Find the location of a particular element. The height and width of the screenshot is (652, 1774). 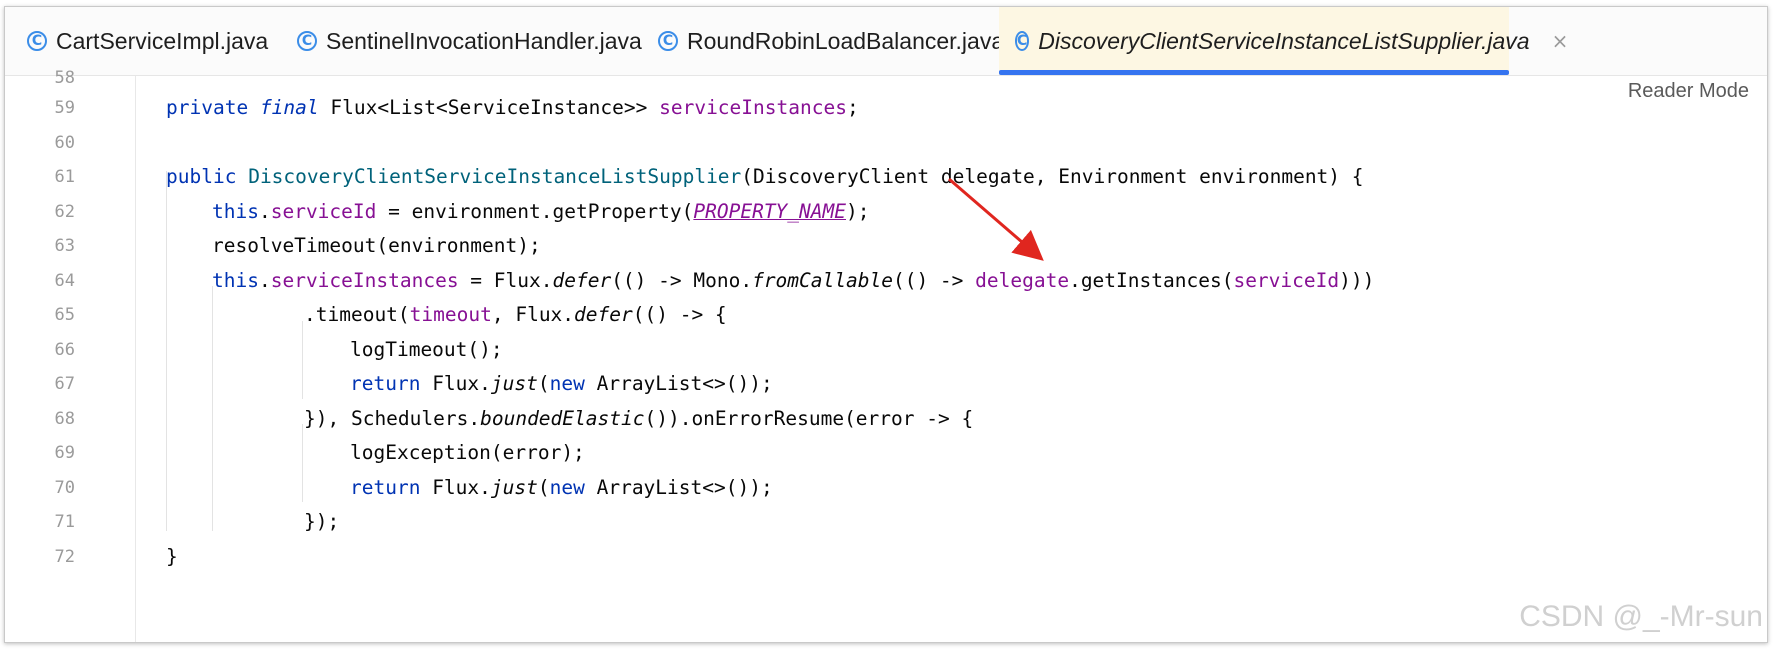

code-line-66: logTimeout(); is located at coordinates (426, 350).